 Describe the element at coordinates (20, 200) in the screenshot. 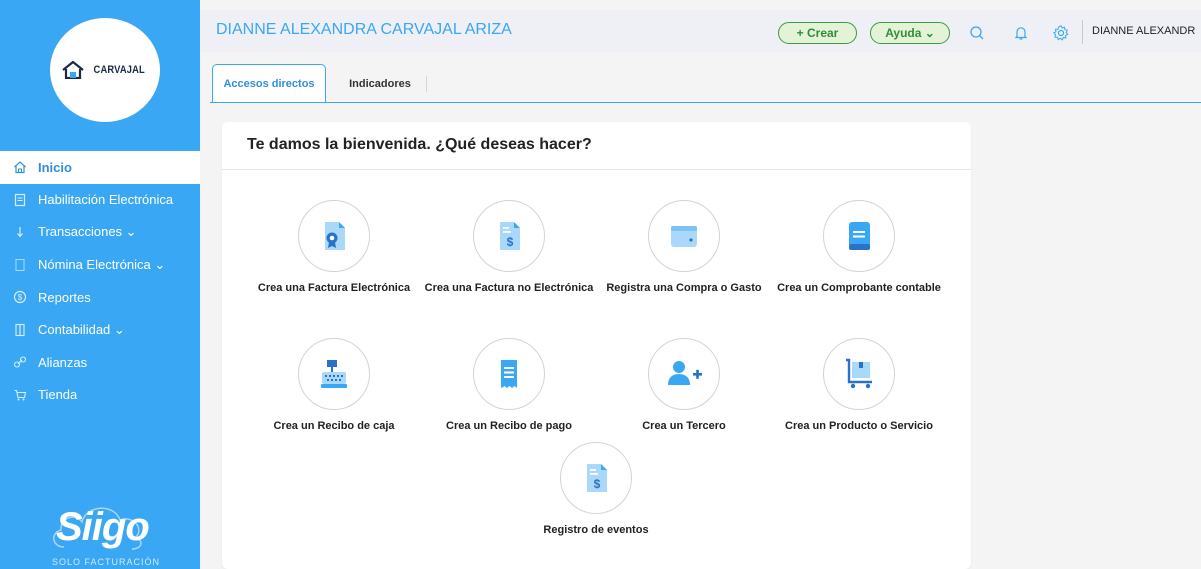

I see `document-icon` at that location.